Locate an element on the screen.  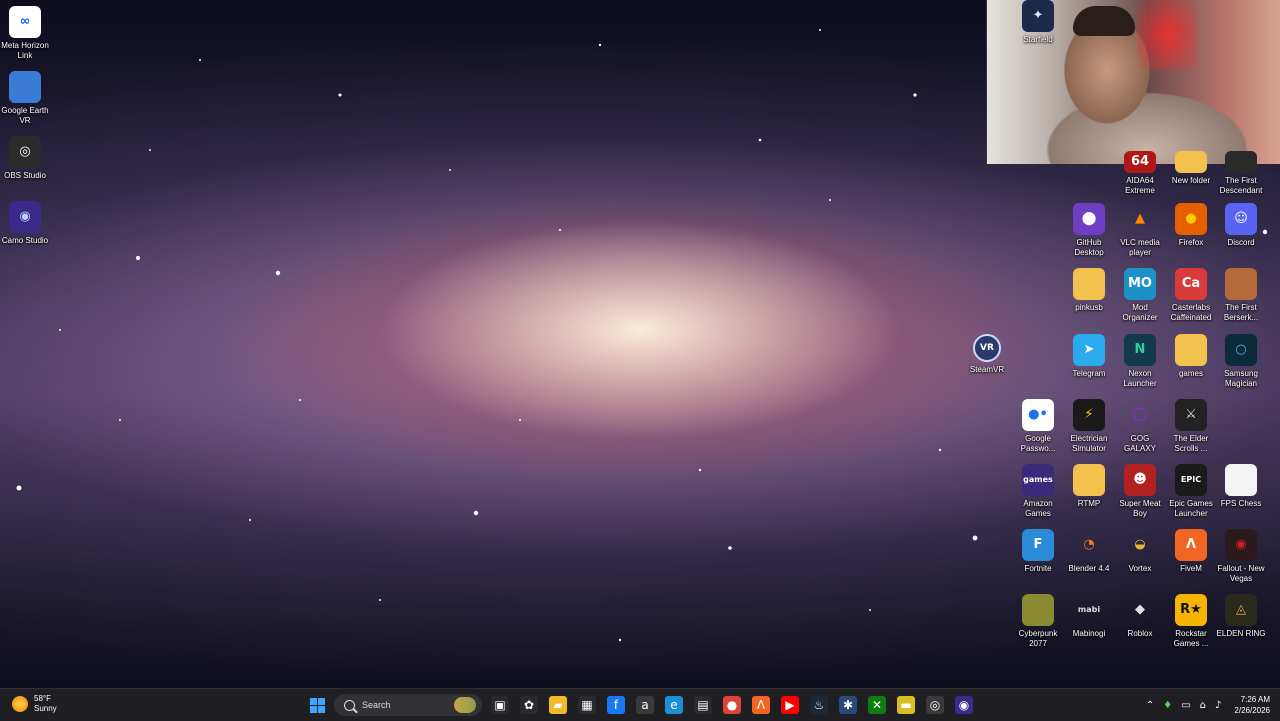
rockstar-icon: R★ is located at coordinates (1191, 610).